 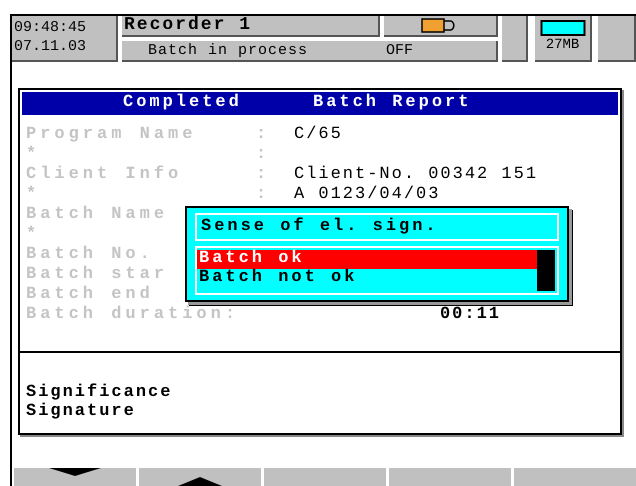 I want to click on field-value: Client-No. 00342 151, so click(x=416, y=175).